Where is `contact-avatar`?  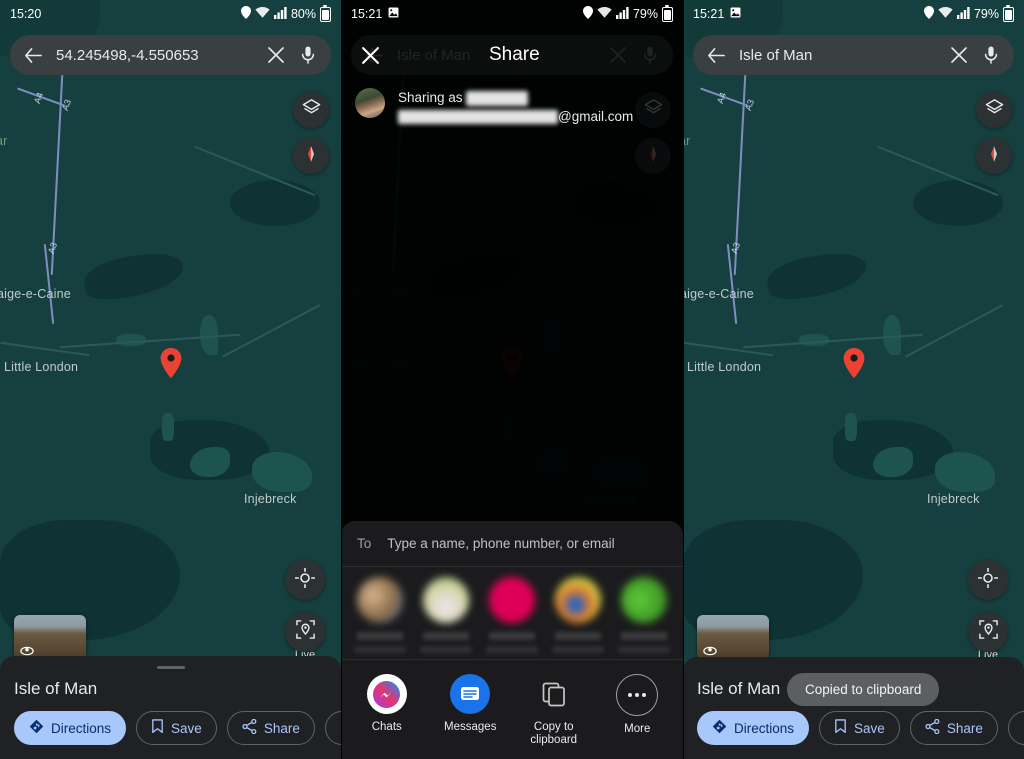 contact-avatar is located at coordinates (446, 600).